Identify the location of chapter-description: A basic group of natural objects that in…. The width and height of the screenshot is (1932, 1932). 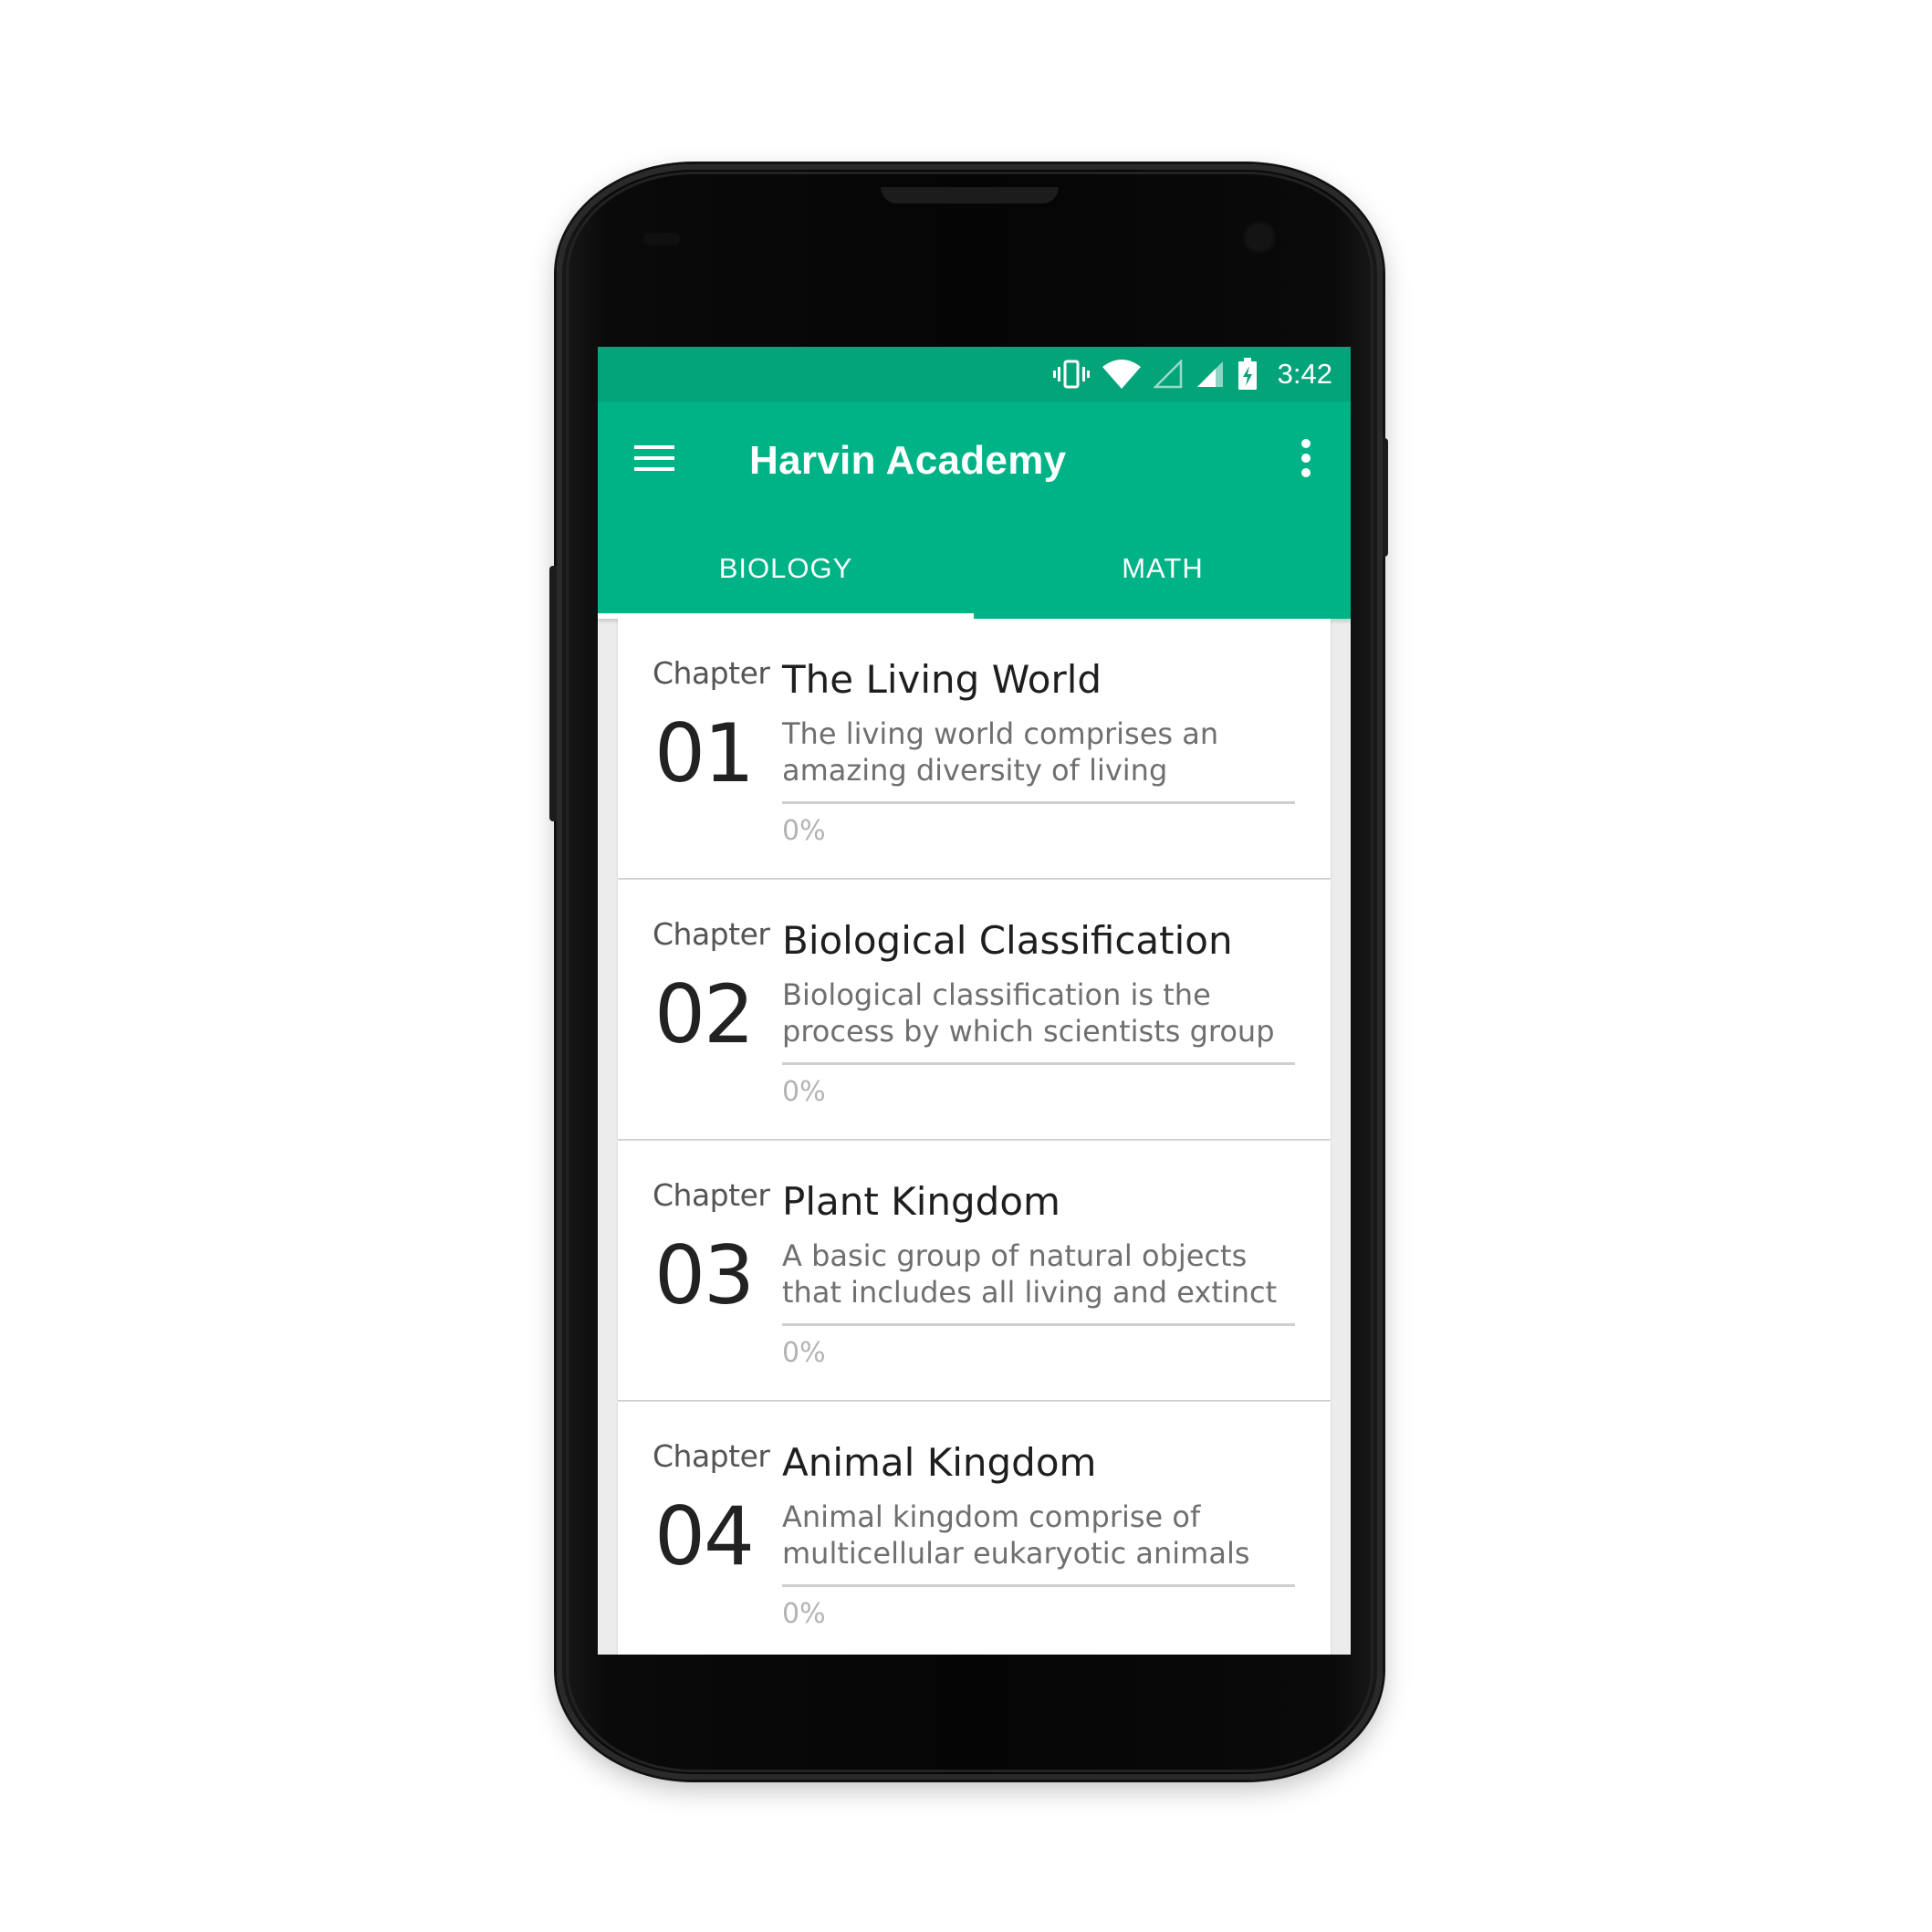
(1030, 1274).